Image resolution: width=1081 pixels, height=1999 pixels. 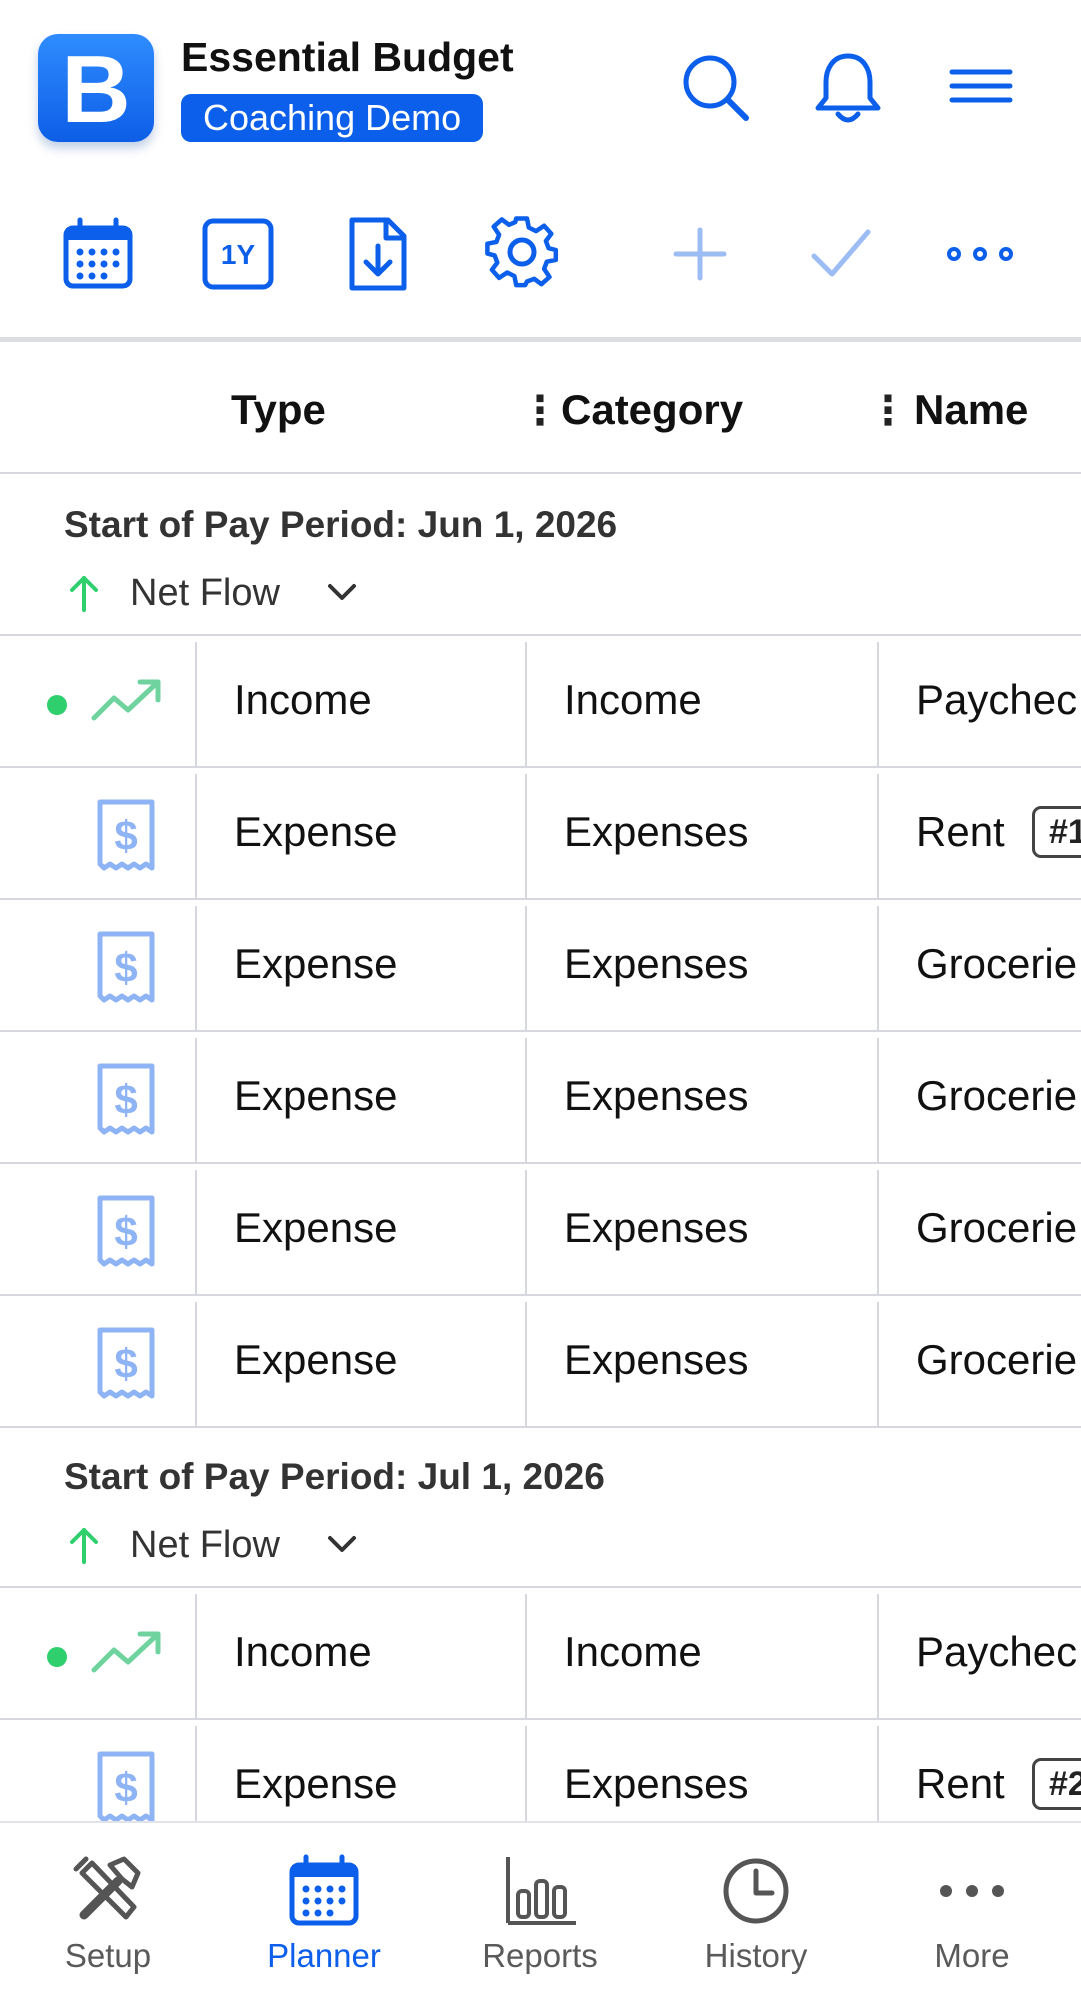 I want to click on tab-setup: Setup, so click(x=108, y=1911).